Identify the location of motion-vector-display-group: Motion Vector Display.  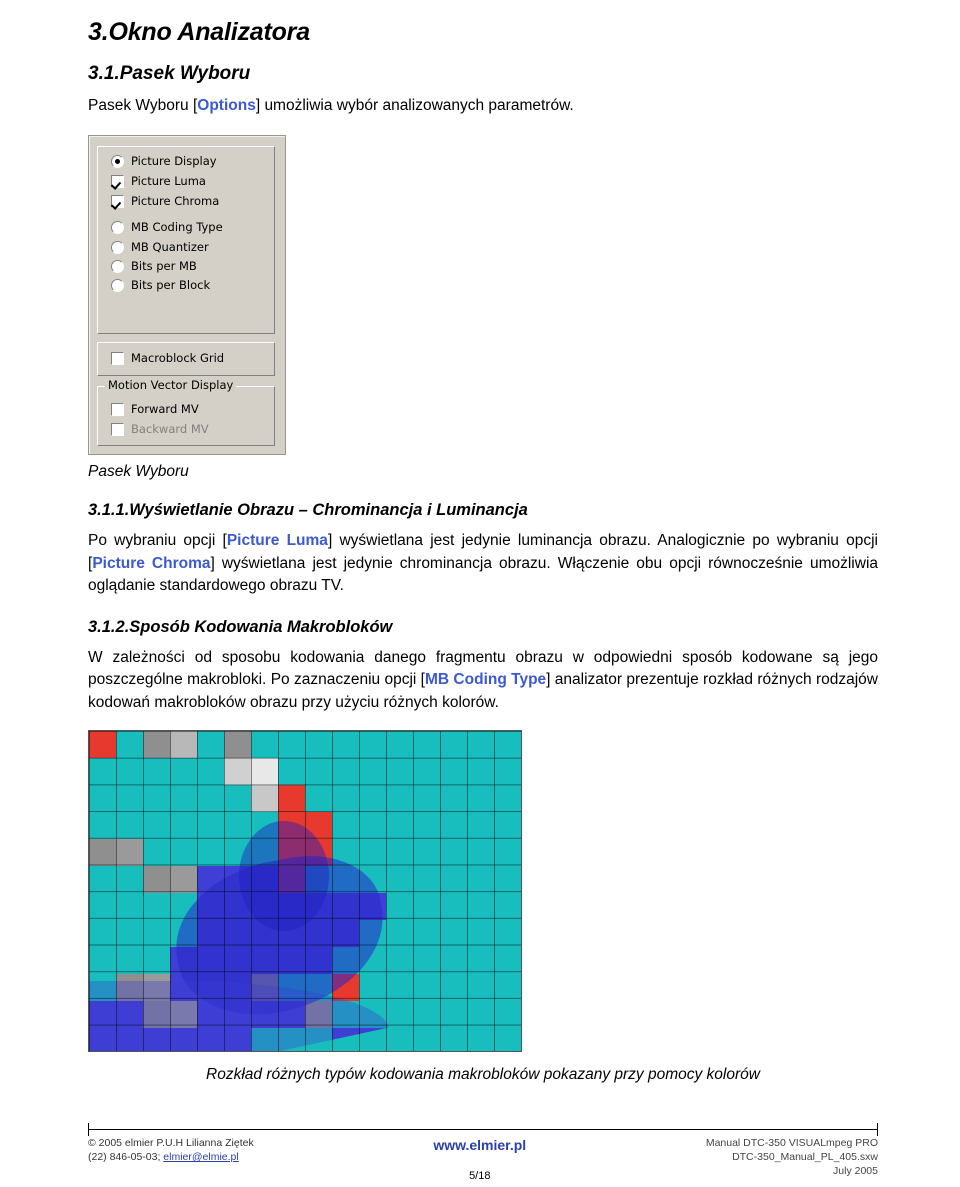
(186, 413).